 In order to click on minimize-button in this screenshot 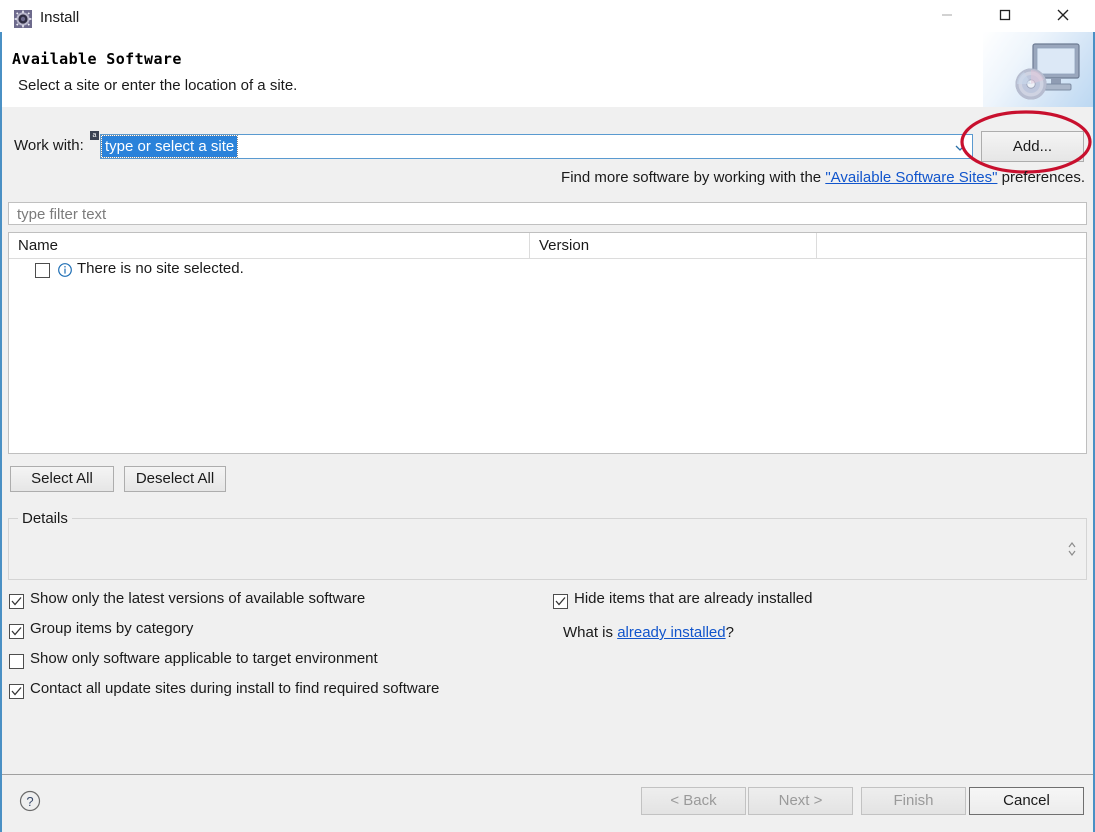, I will do `click(947, 15)`.